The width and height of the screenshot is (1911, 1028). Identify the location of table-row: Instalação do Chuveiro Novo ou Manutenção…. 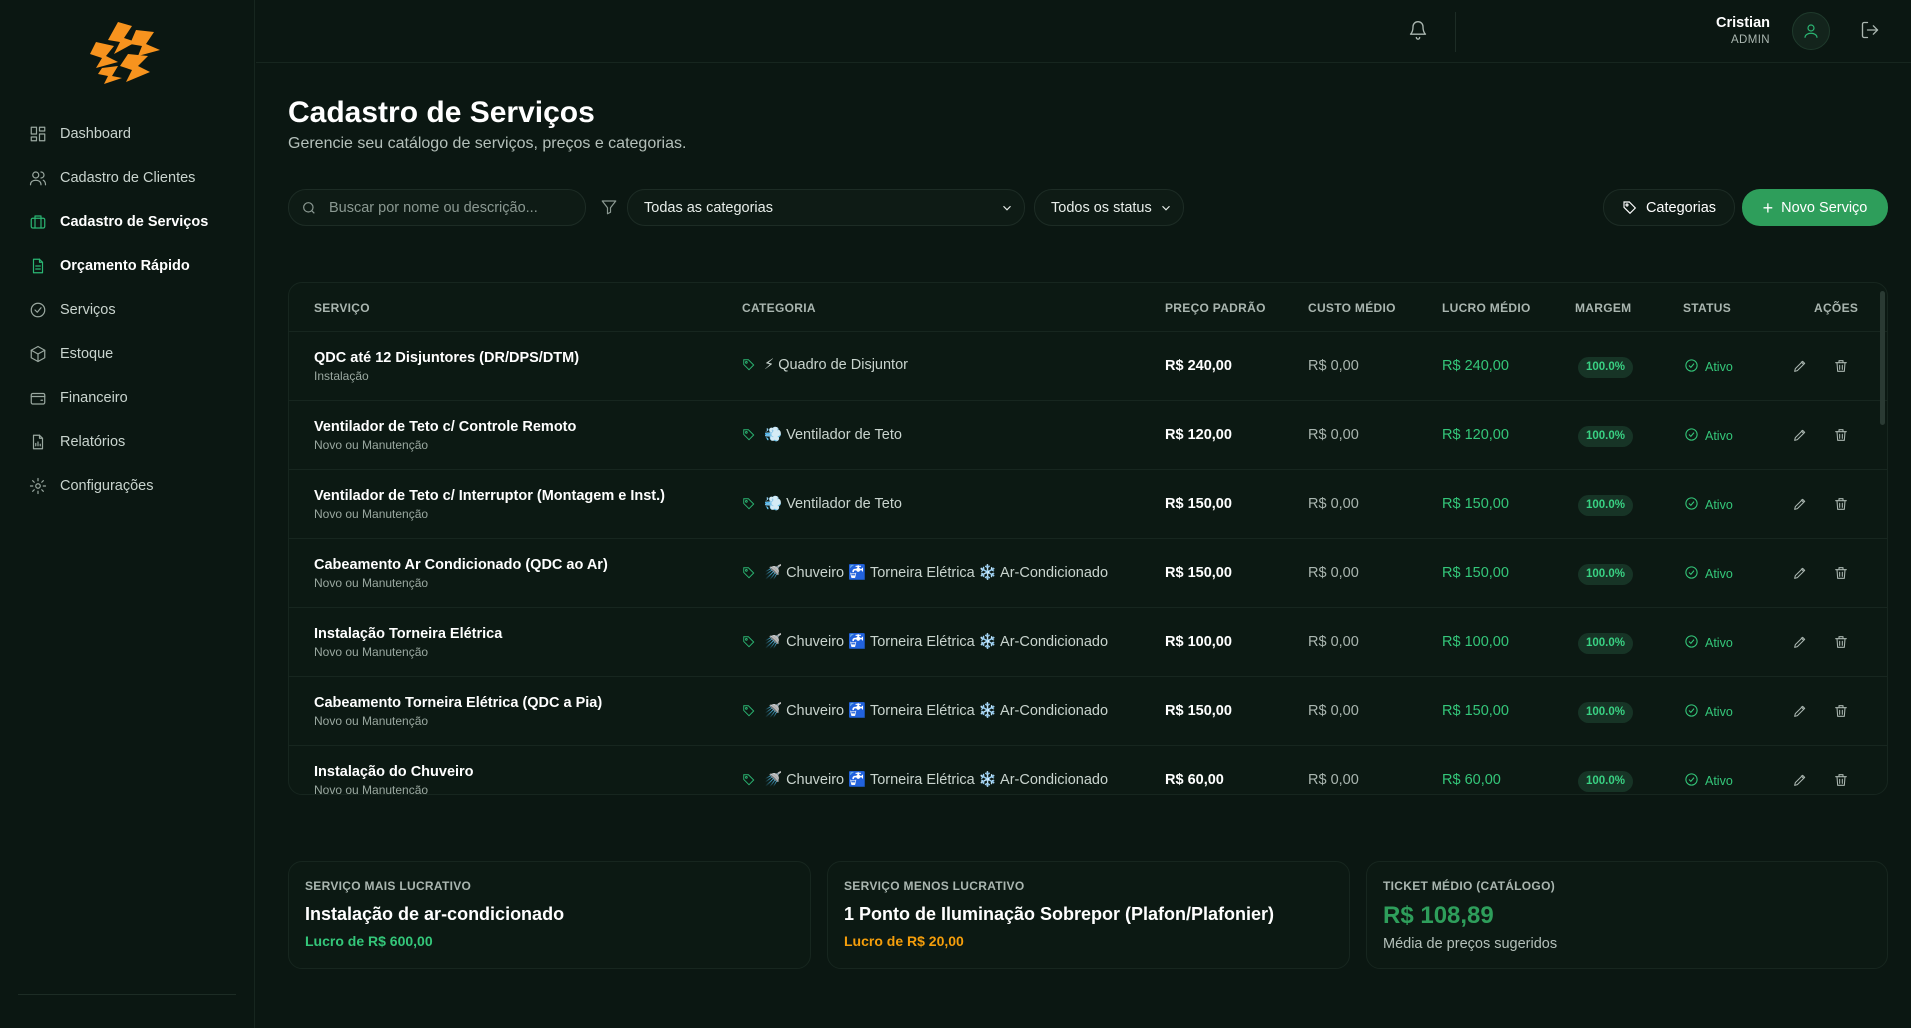
(1088, 770).